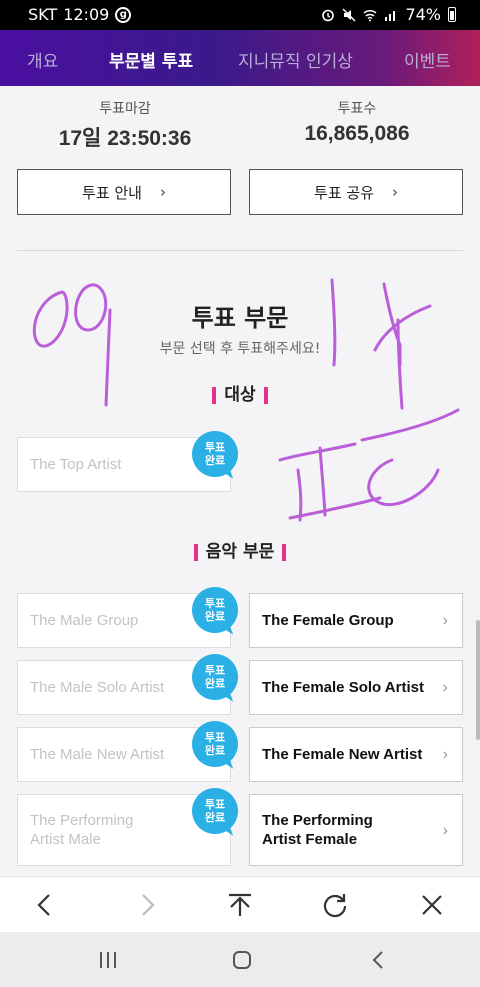 This screenshot has width=480, height=987. I want to click on nav-tabs: 개요 부문별 투표 지니뮤직 인기상 이벤트, so click(240, 58).